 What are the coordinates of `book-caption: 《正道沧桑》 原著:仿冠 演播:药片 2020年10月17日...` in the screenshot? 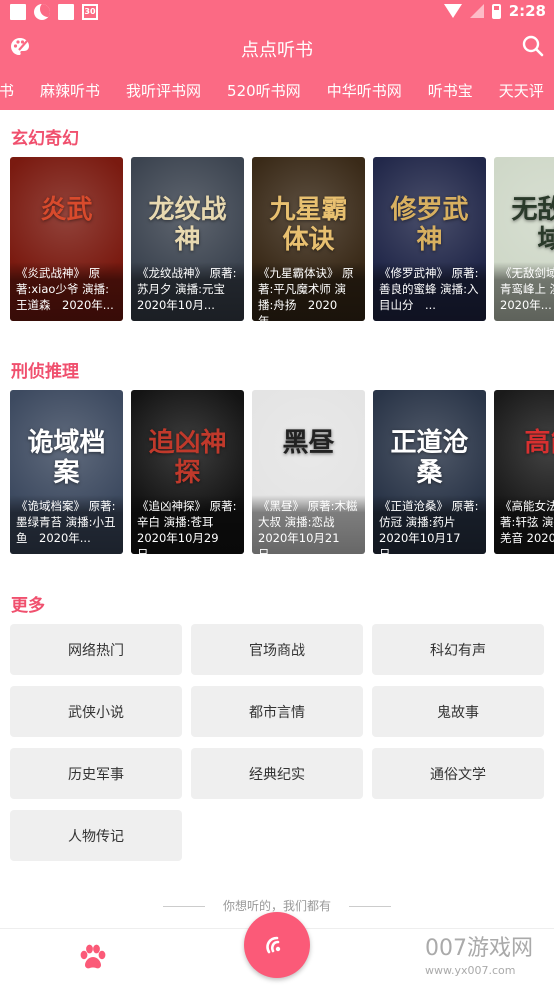 It's located at (429, 524).